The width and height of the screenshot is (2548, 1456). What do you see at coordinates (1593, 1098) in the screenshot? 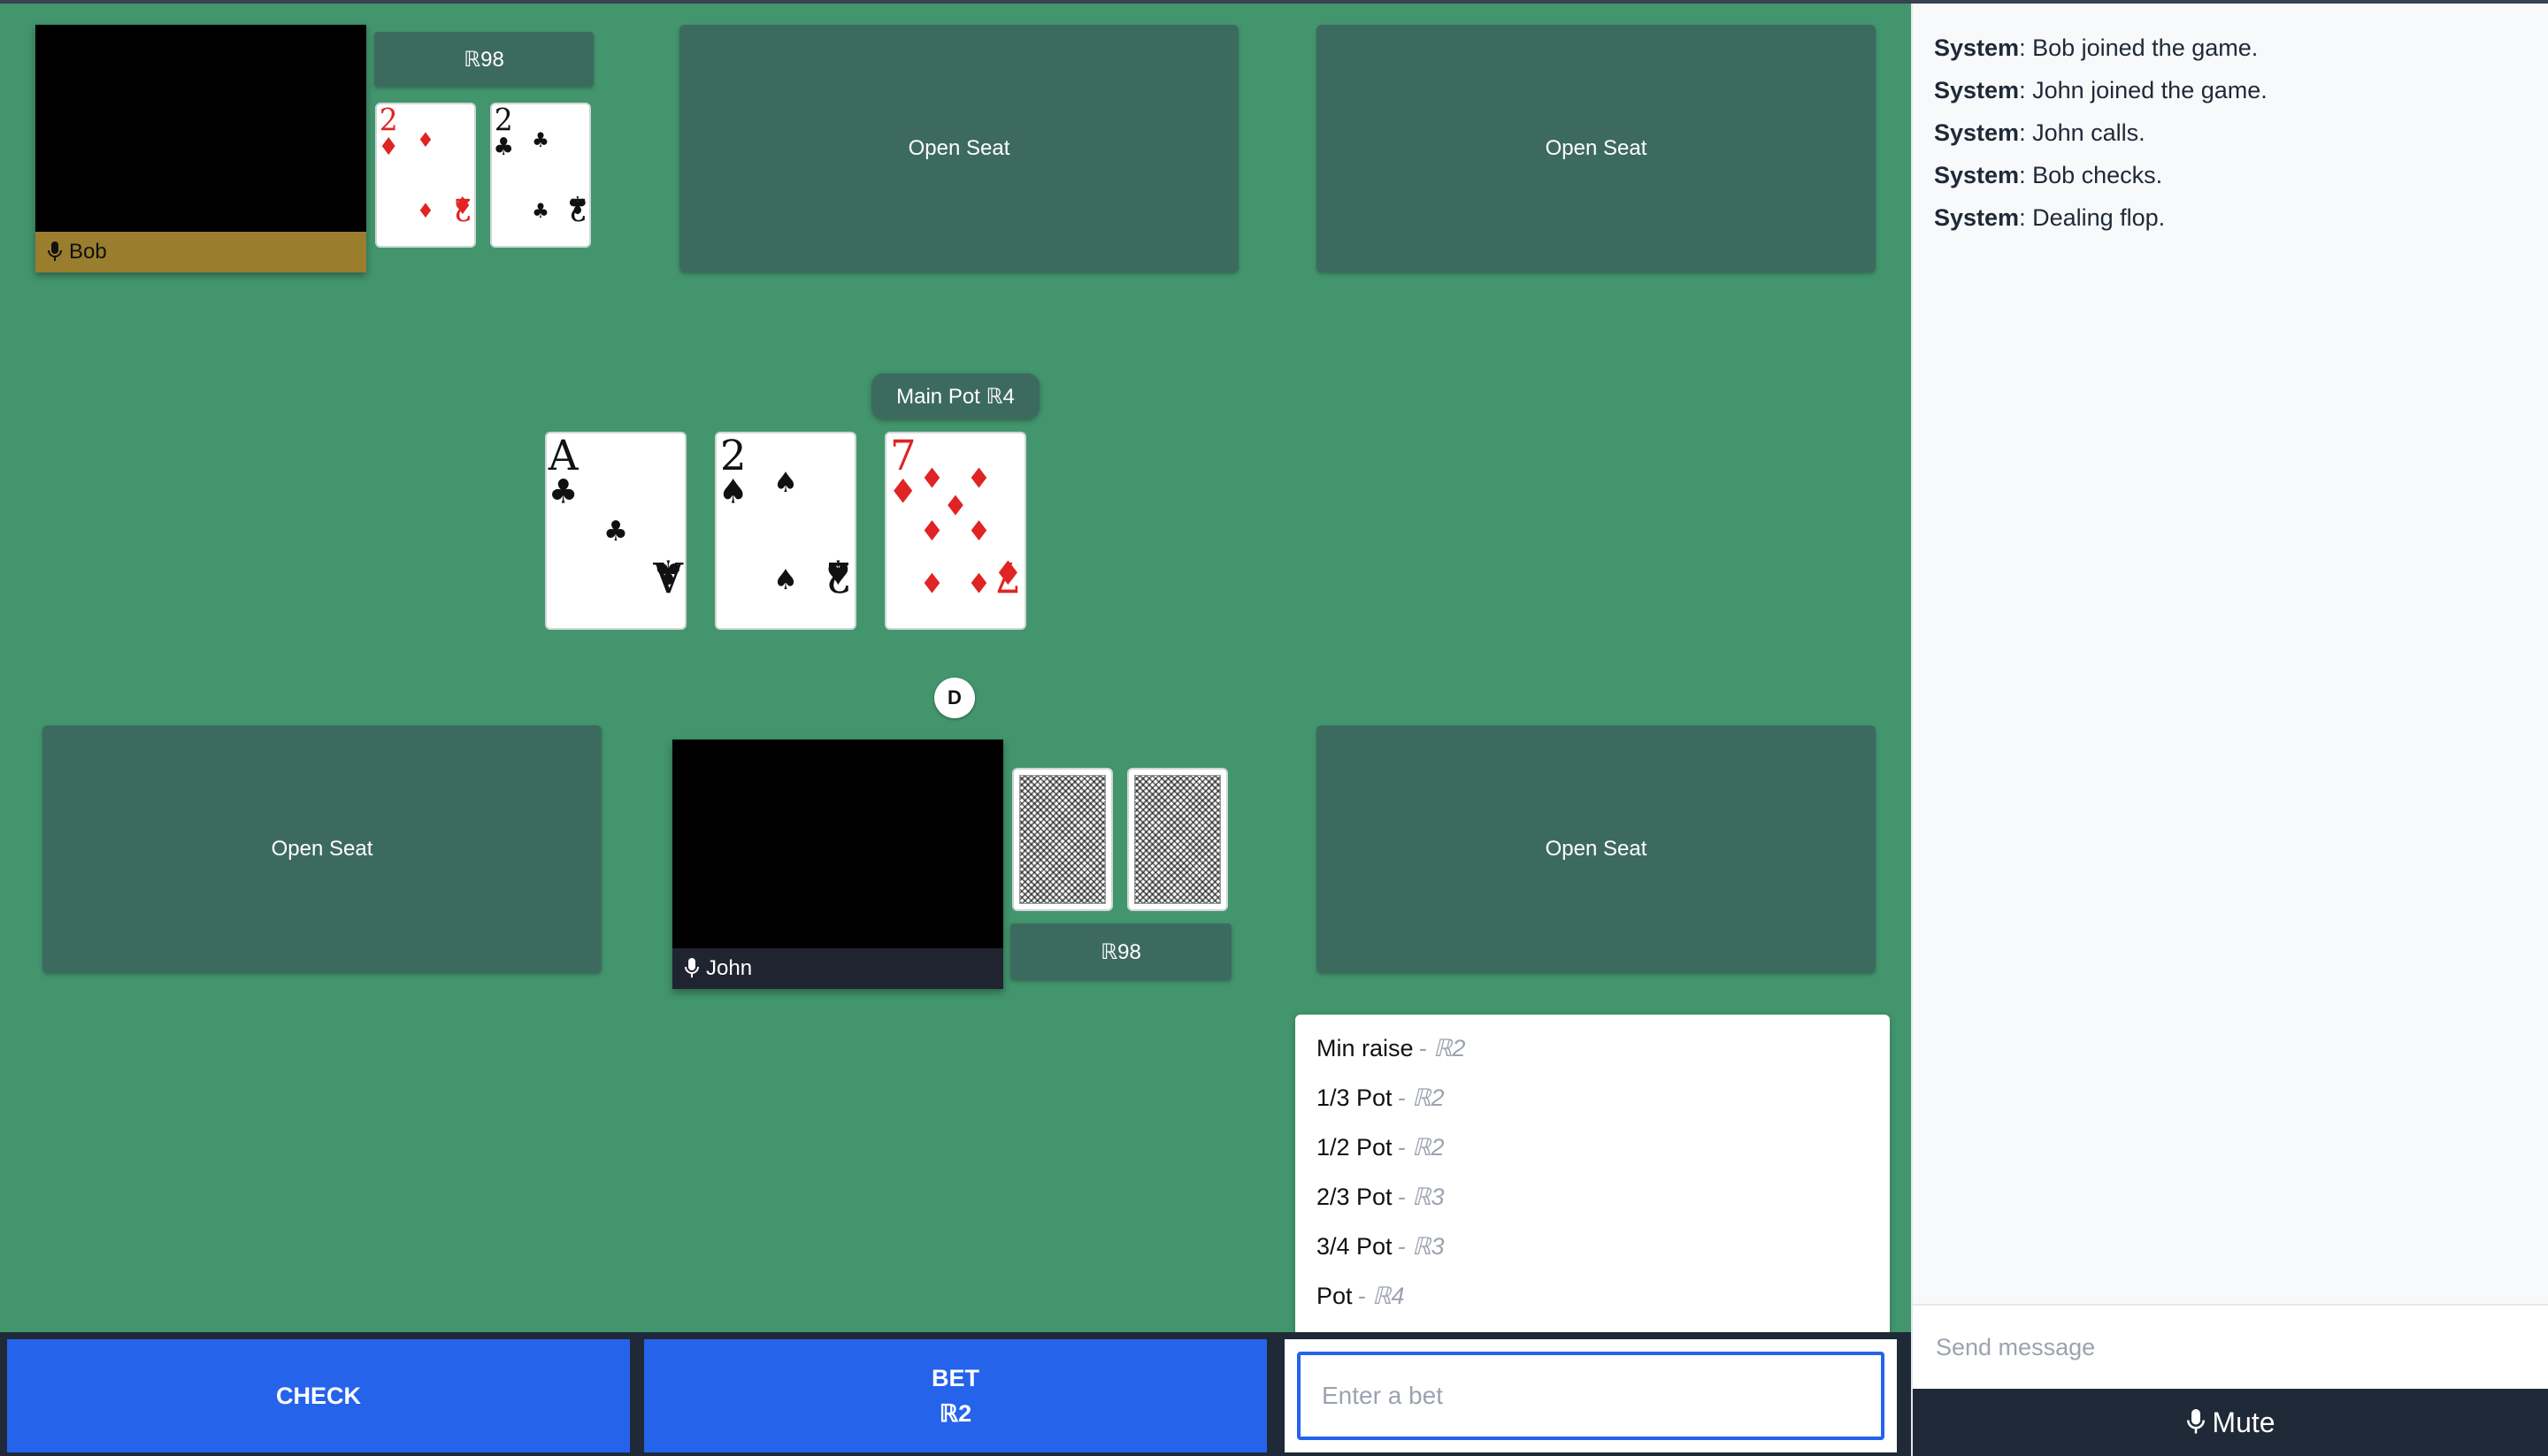
I see `bet-option: 1/3 Pot - ℝ2` at bounding box center [1593, 1098].